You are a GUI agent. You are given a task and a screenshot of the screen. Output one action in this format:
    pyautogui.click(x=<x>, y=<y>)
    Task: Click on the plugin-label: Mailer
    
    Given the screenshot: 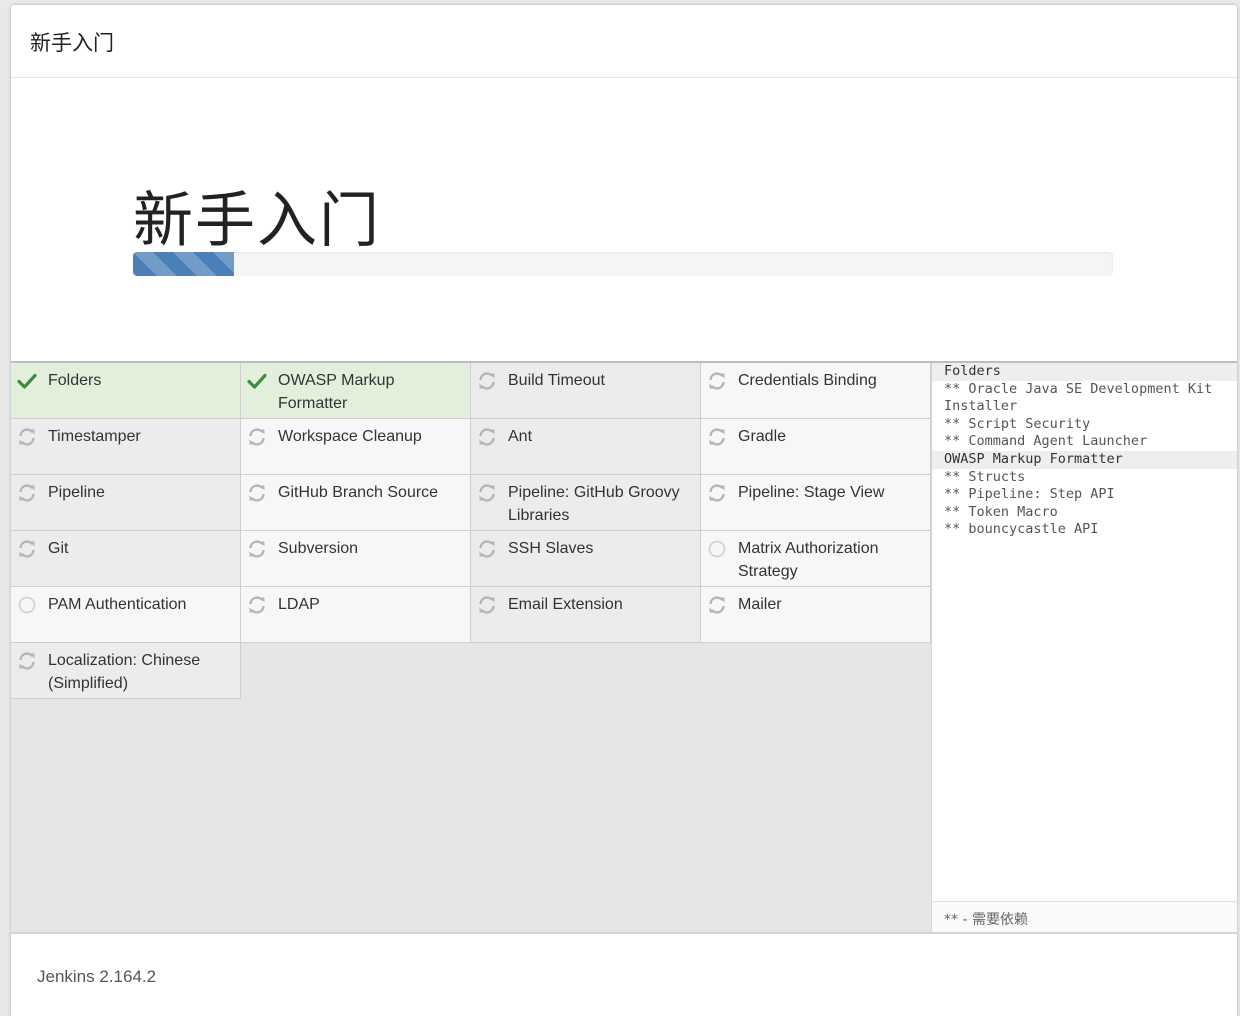 What is the action you would take?
    pyautogui.click(x=760, y=604)
    